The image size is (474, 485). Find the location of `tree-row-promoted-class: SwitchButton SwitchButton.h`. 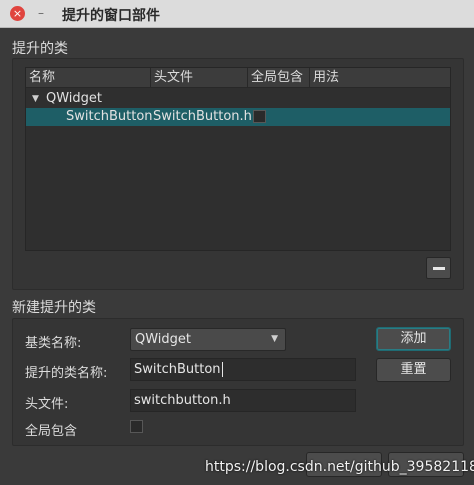

tree-row-promoted-class: SwitchButton SwitchButton.h is located at coordinates (238, 117).